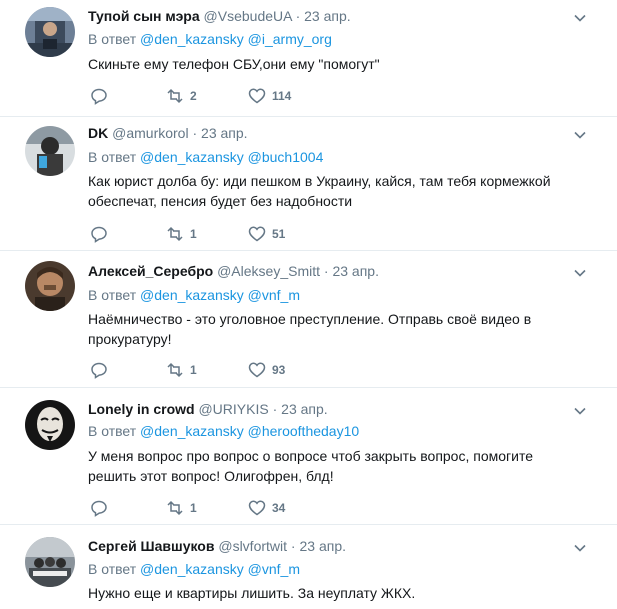  Describe the element at coordinates (304, 431) in the screenshot. I see `mention-link: @herooftheday10` at that location.